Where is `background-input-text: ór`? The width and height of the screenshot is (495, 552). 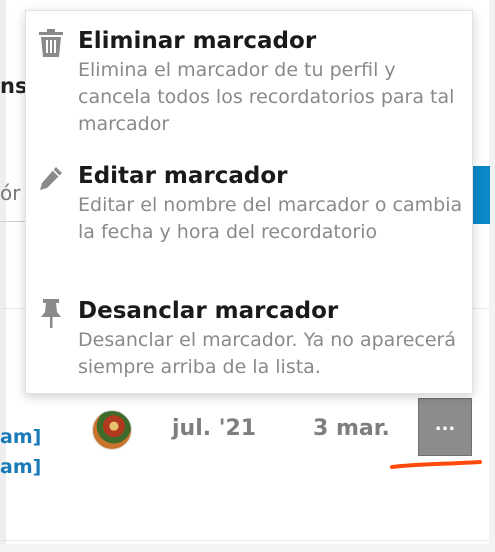 background-input-text: ór is located at coordinates (10, 193).